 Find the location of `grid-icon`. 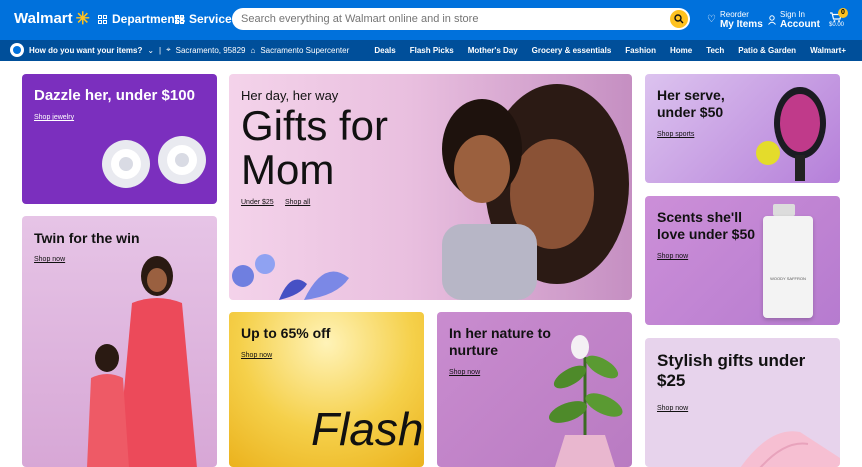

grid-icon is located at coordinates (102, 19).